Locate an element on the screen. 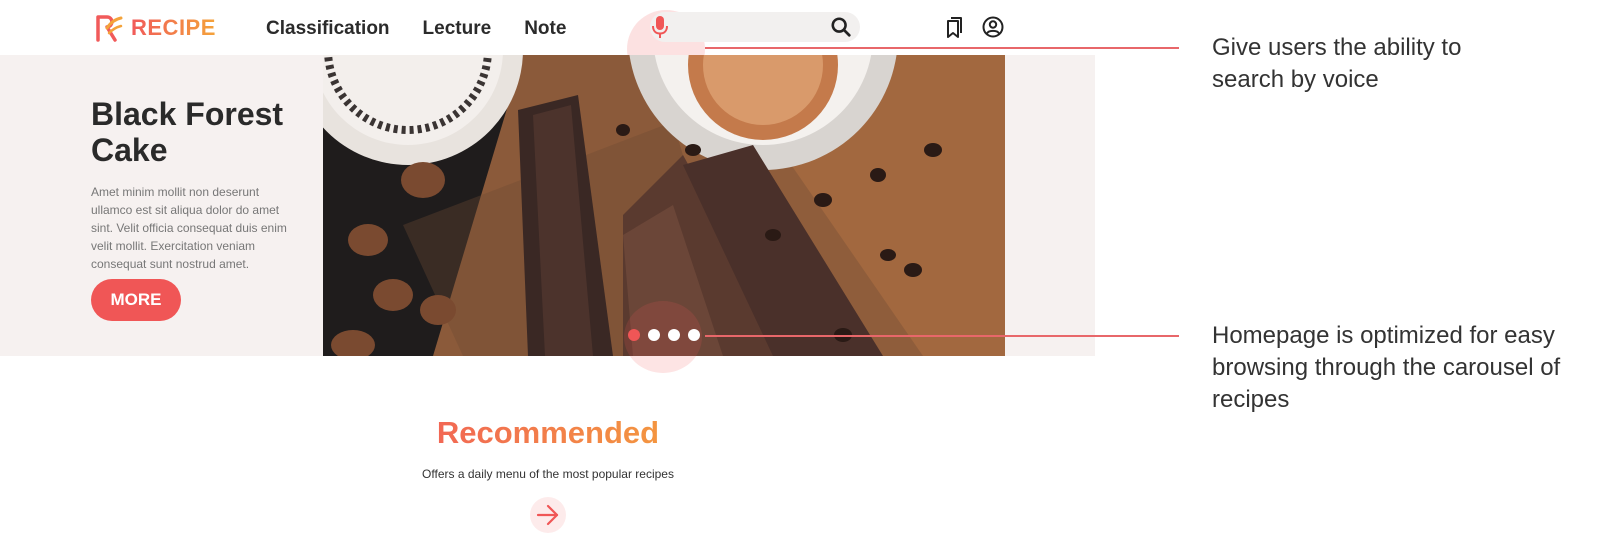 Image resolution: width=1600 pixels, height=552 pixels. search-icon is located at coordinates (841, 27).